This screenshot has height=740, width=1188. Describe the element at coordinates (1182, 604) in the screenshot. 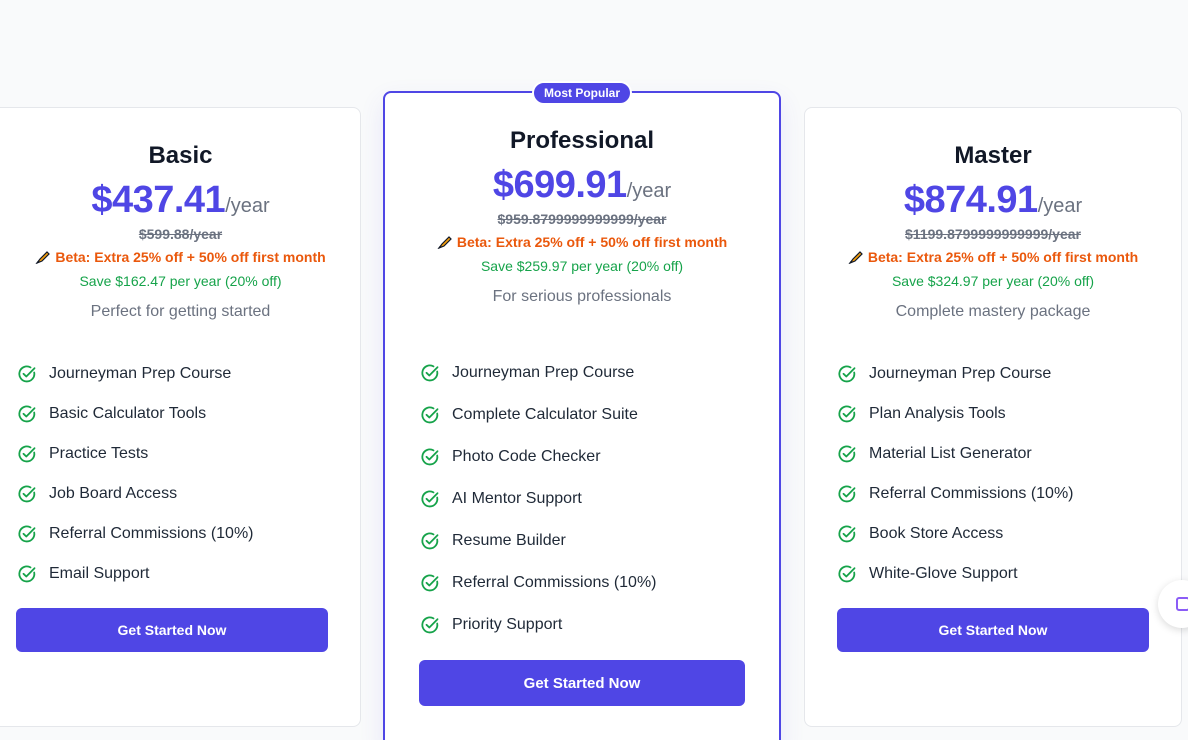

I see `chat-widget-icon` at that location.